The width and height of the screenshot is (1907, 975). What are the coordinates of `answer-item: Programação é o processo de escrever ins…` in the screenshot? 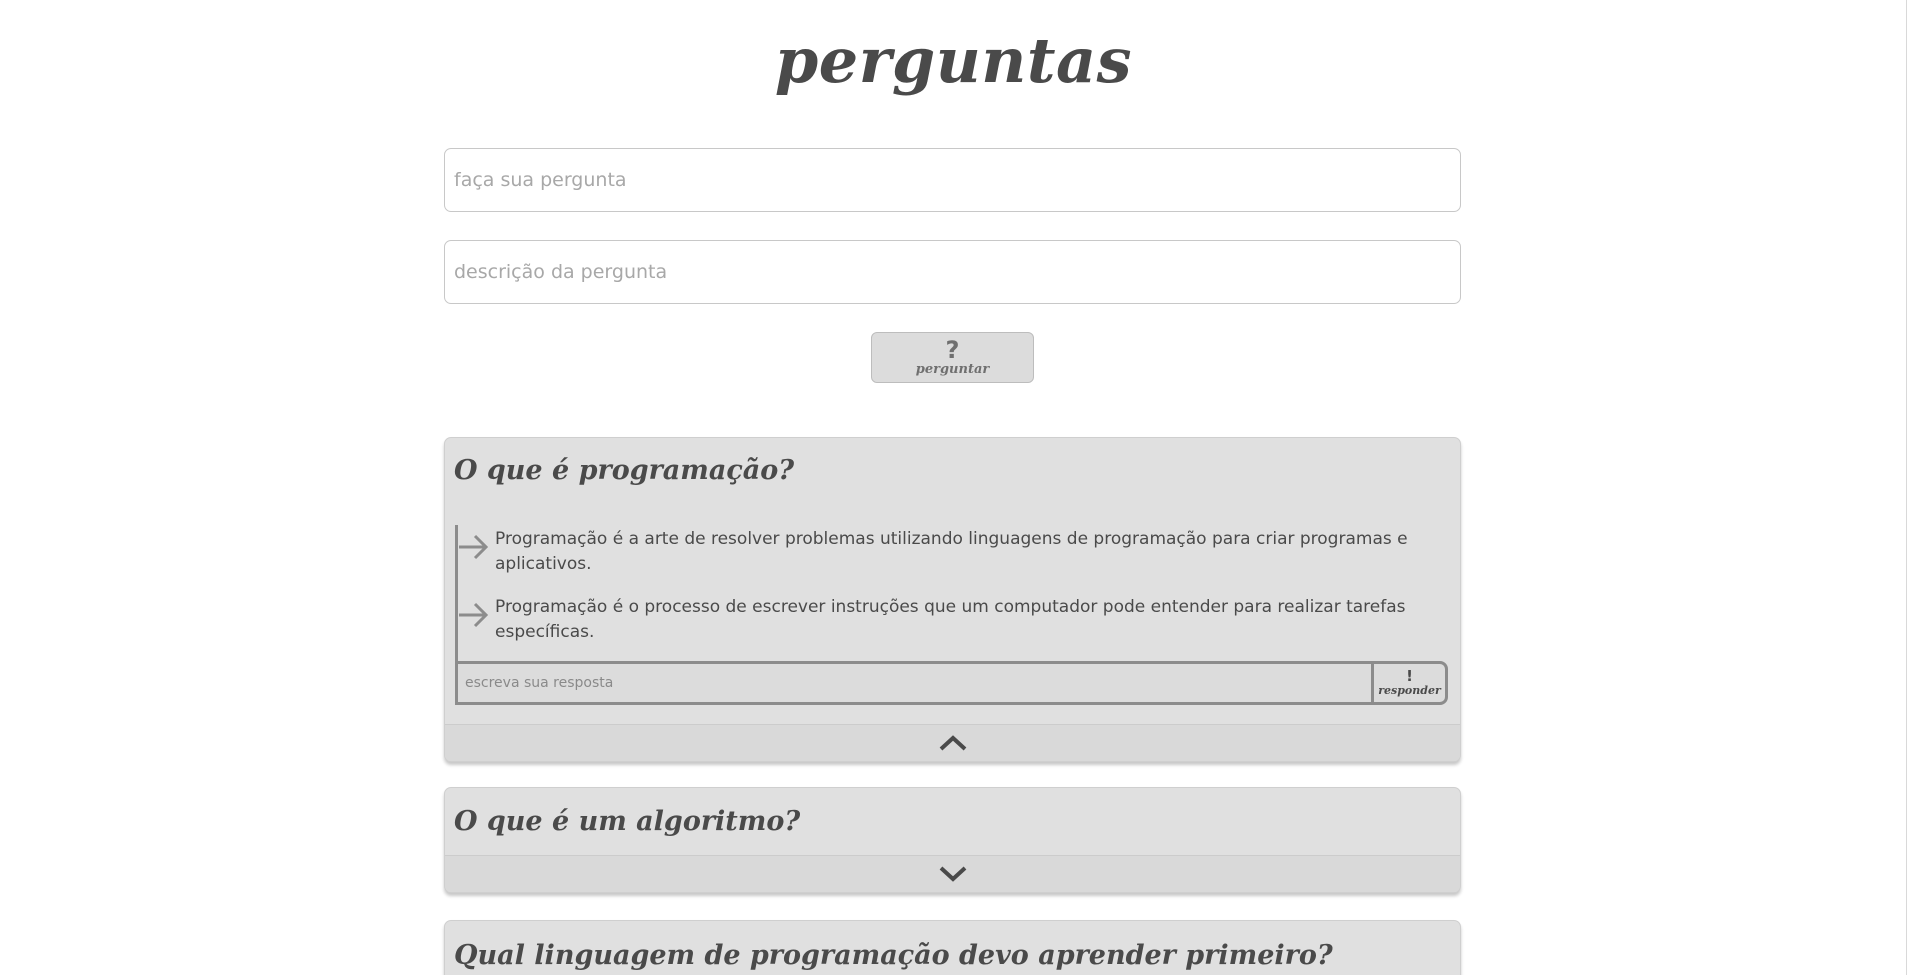 It's located at (950, 627).